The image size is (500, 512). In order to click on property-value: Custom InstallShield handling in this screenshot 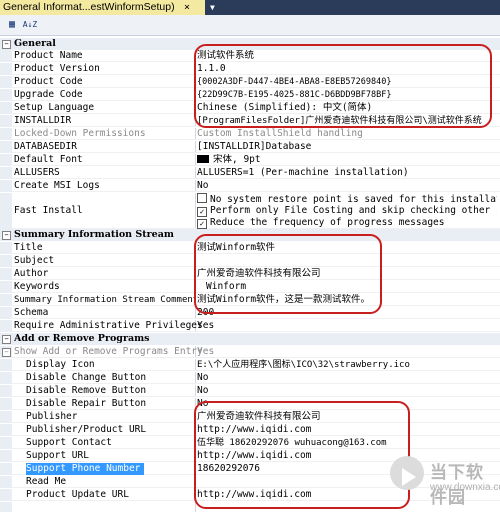, I will do `click(280, 133)`.